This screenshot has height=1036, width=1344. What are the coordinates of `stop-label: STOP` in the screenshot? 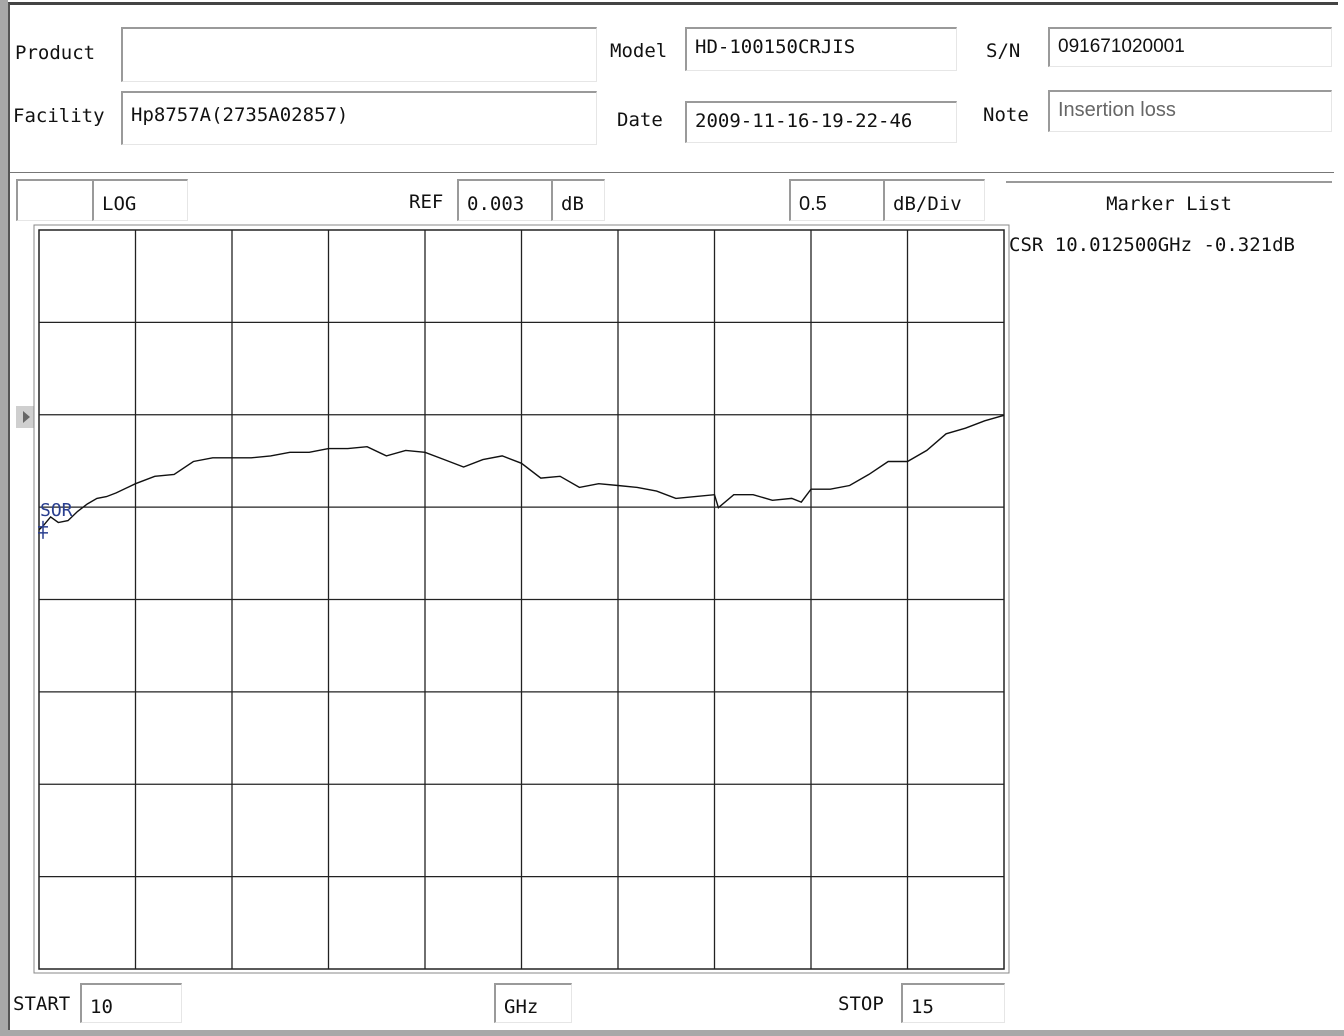 It's located at (861, 1004).